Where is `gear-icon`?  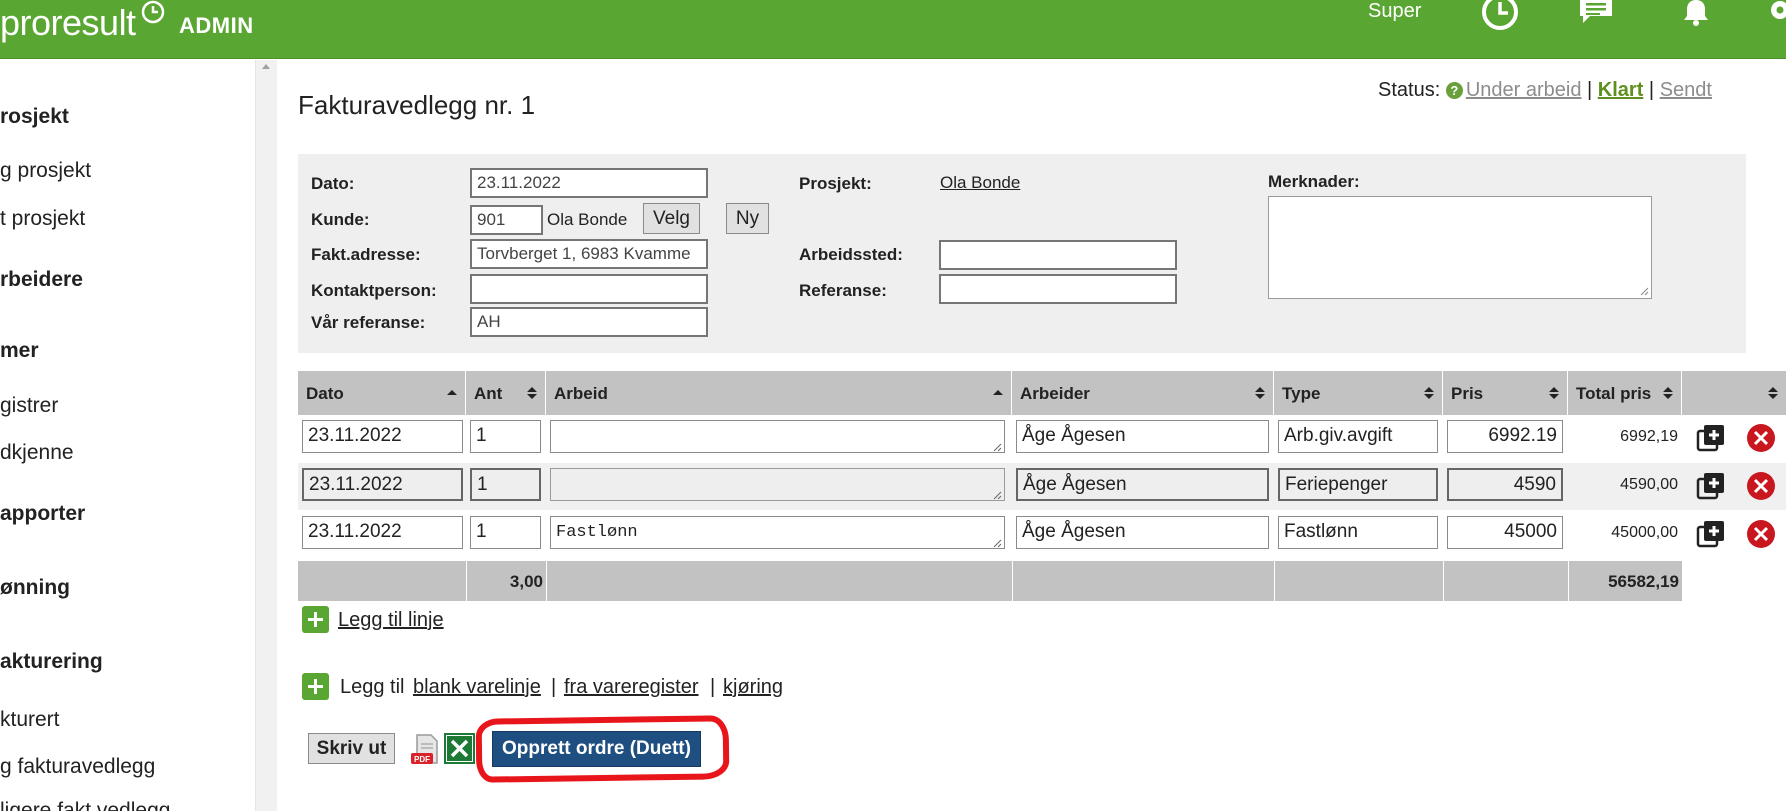 gear-icon is located at coordinates (1776, 14).